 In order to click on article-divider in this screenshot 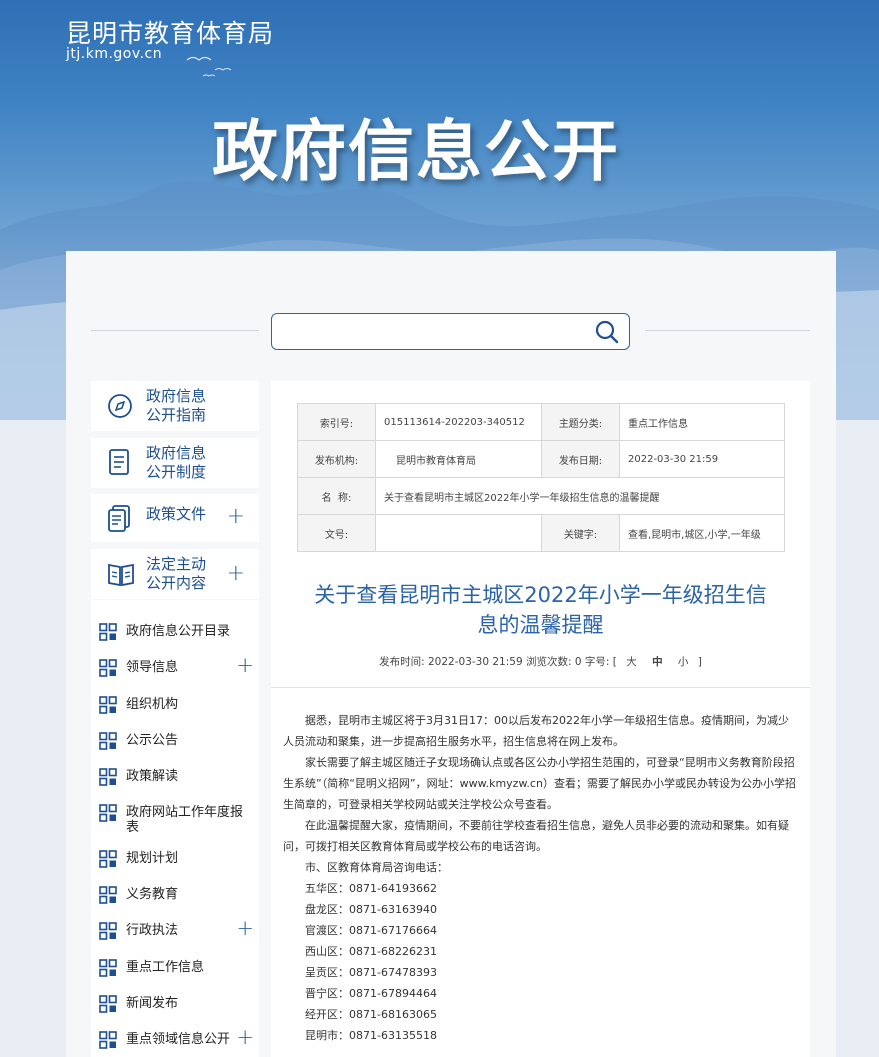, I will do `click(540, 687)`.